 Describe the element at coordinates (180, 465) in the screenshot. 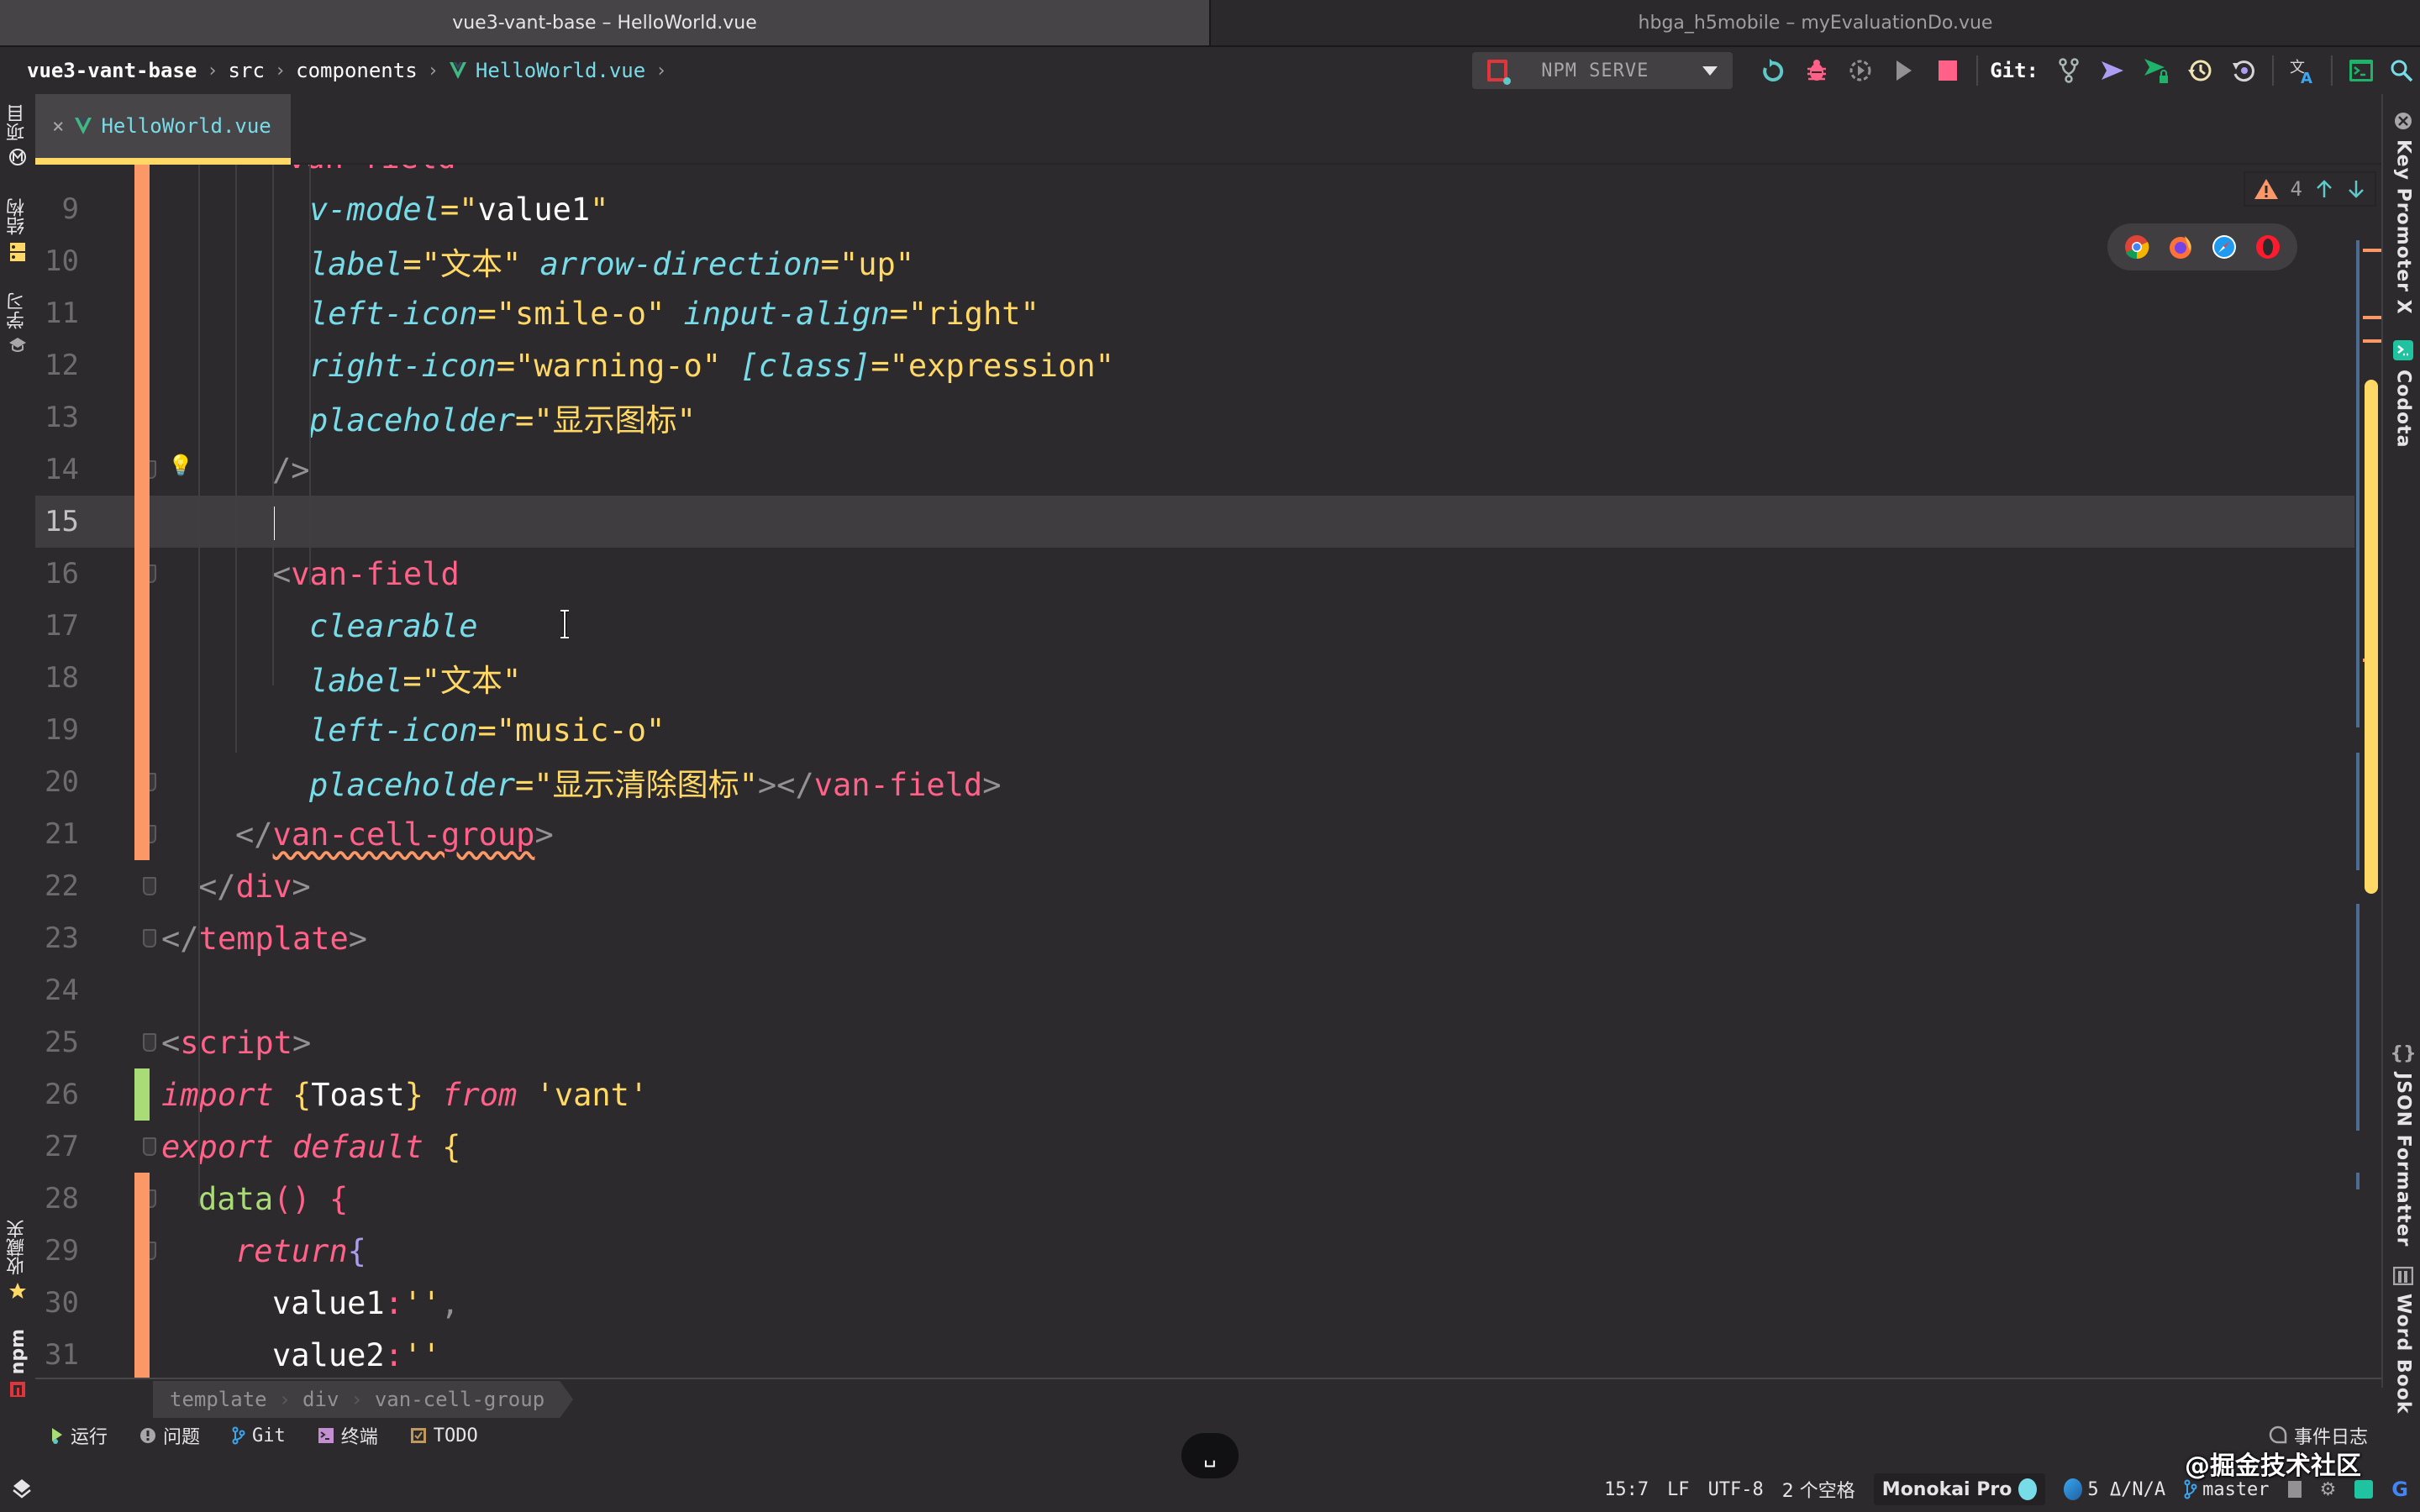

I see `intention-bulb-icon: 💡` at that location.